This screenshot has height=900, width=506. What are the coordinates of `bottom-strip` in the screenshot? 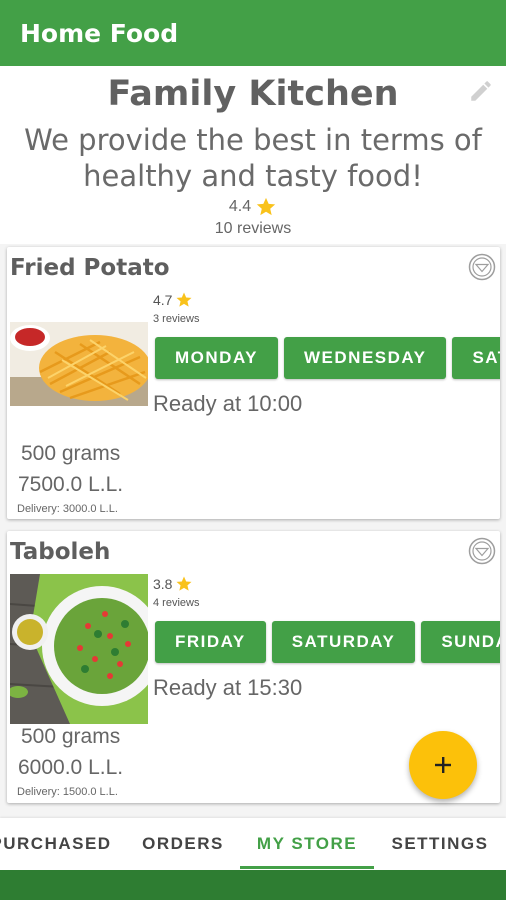 It's located at (253, 885).